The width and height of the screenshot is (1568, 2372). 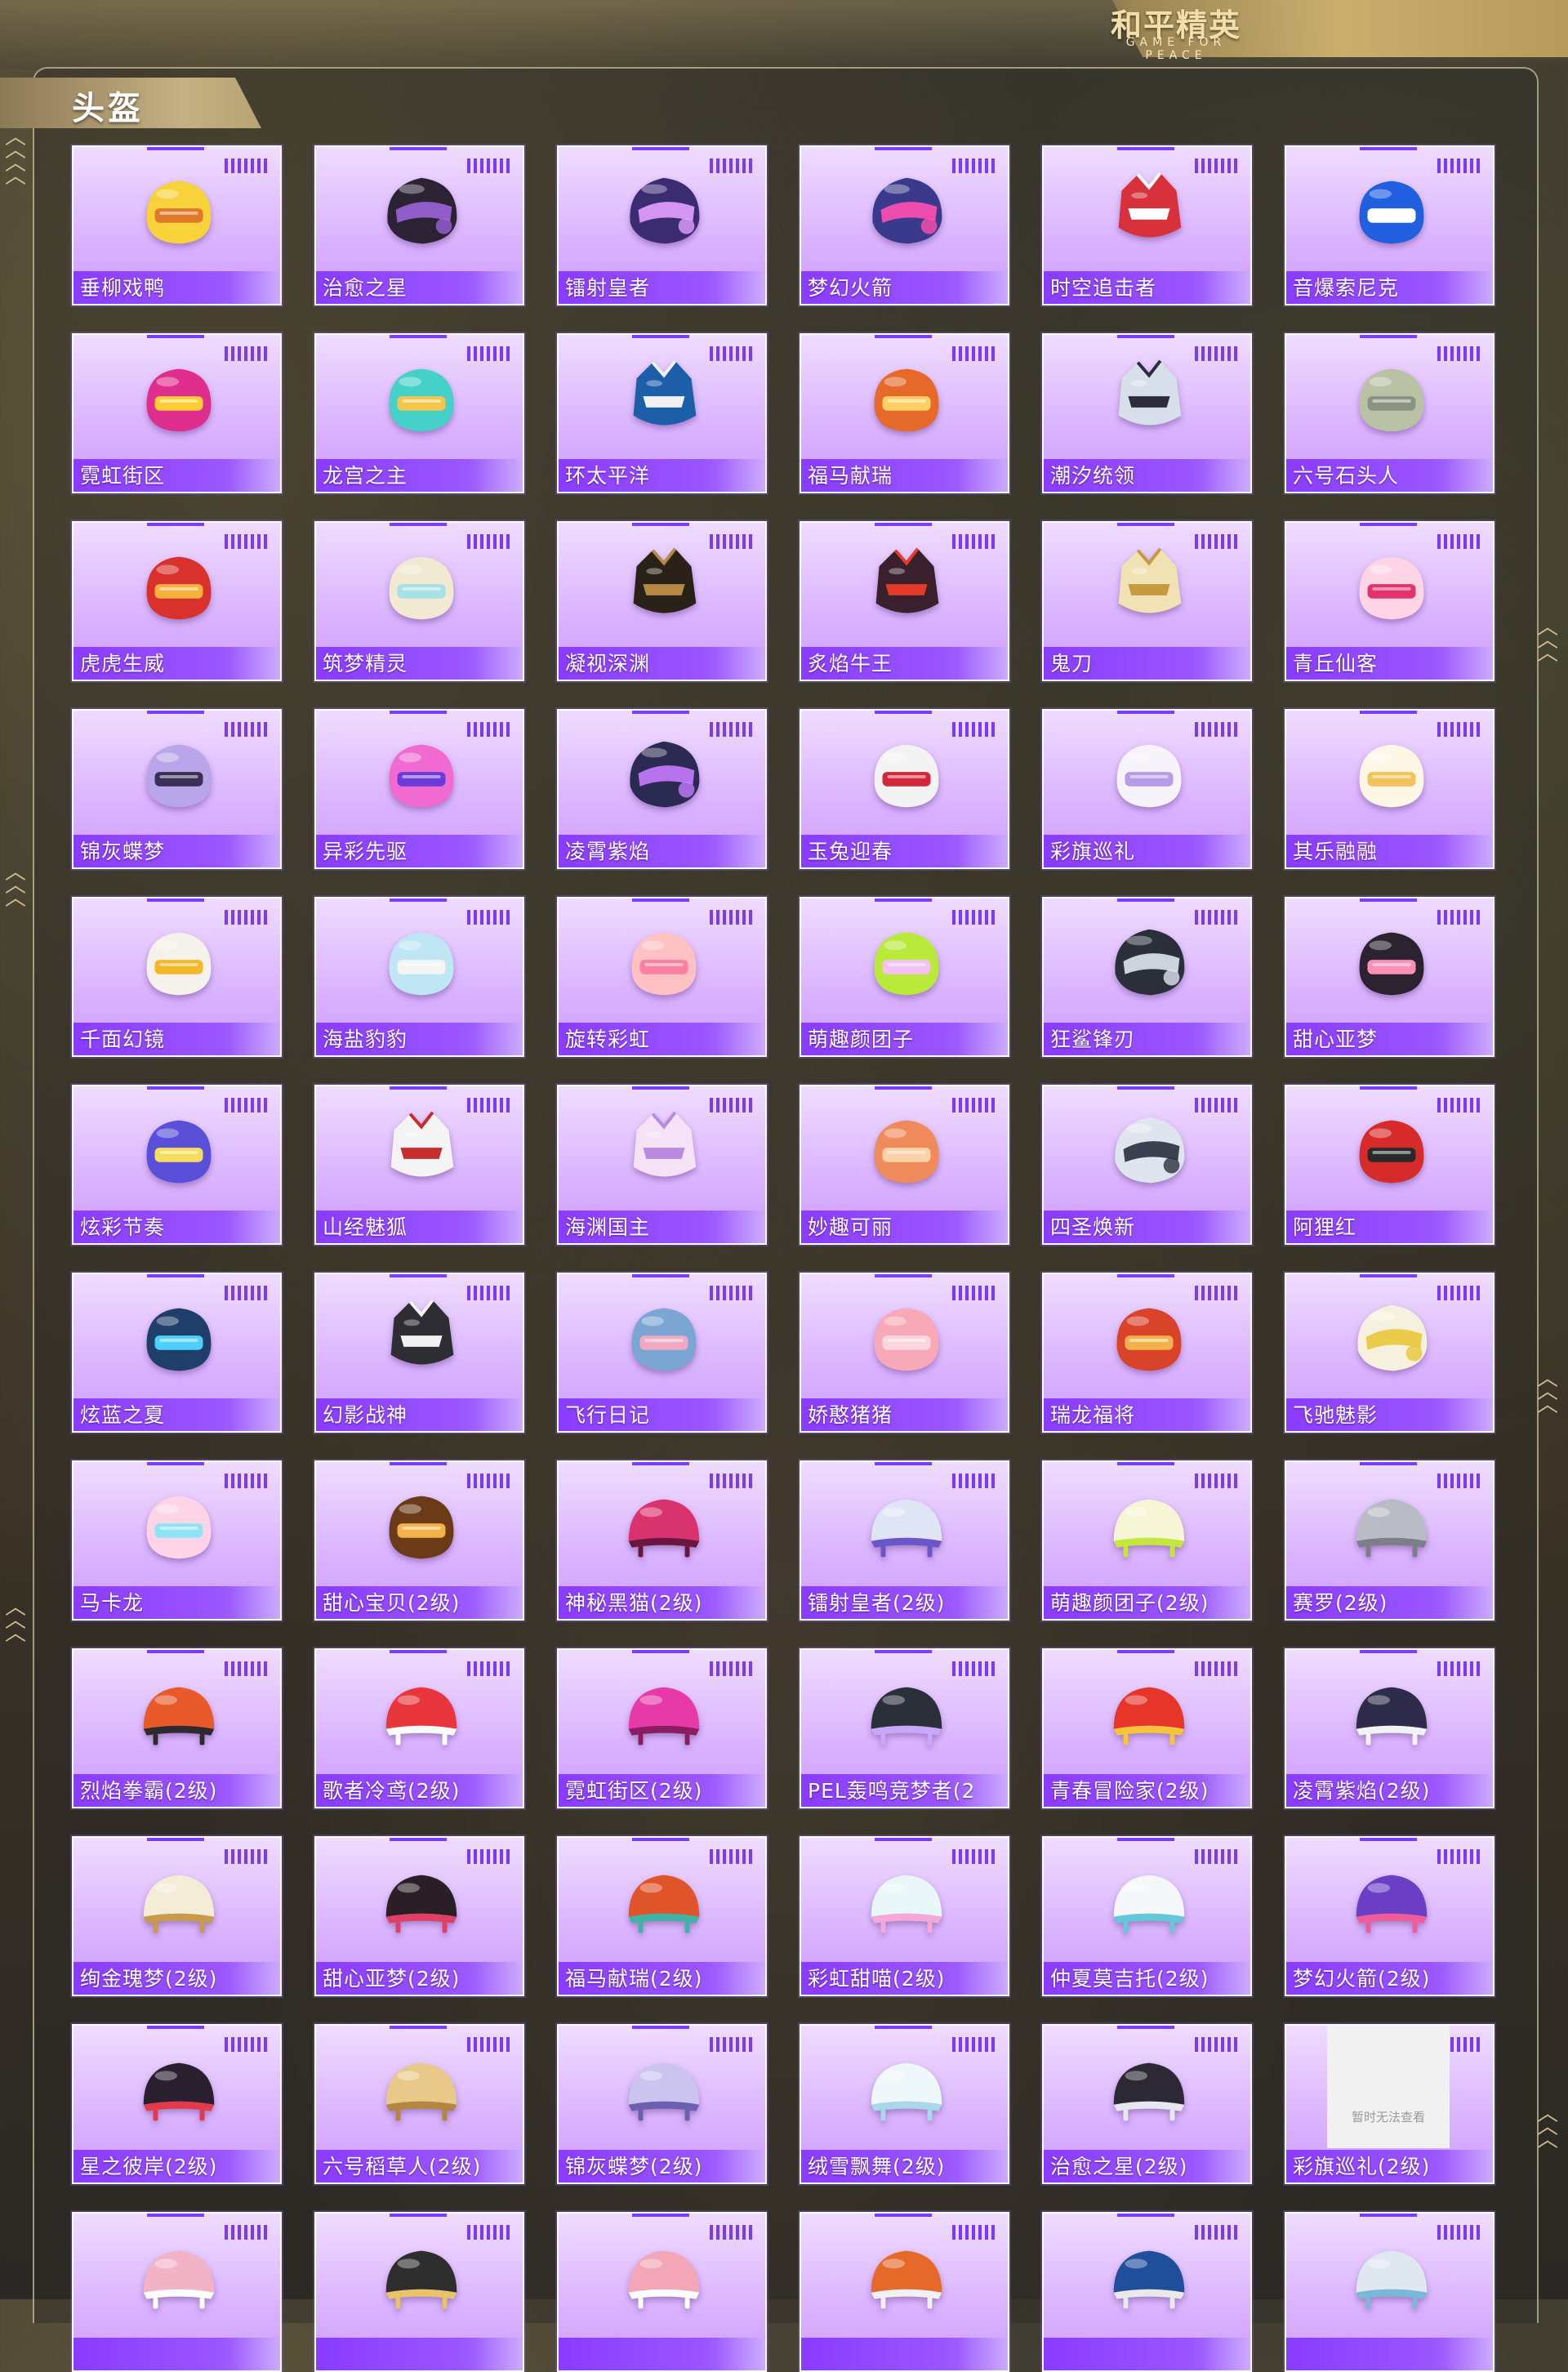 I want to click on helmet-card: 千面幻镜, so click(x=177, y=977).